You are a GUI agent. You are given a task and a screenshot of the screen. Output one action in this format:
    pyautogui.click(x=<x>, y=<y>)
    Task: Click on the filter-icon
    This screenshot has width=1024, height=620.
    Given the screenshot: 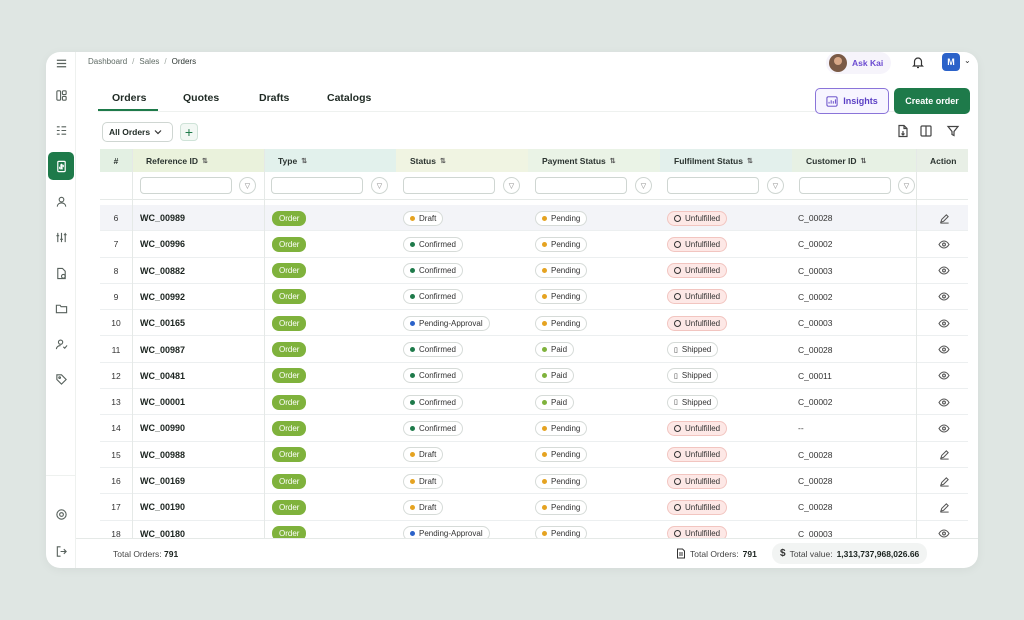 What is the action you would take?
    pyautogui.click(x=953, y=131)
    